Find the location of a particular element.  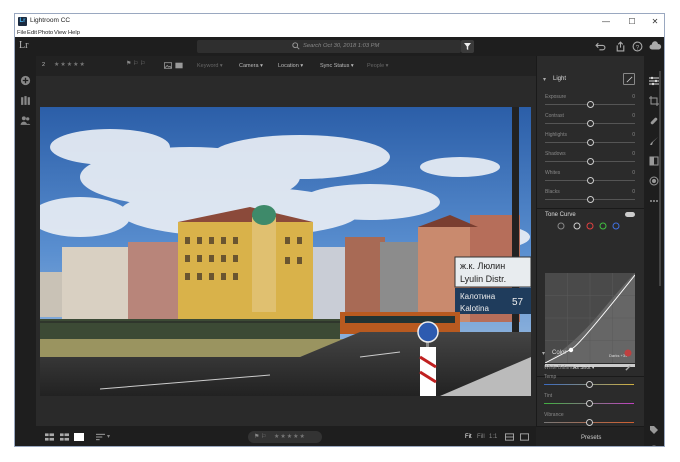

funnel-icon is located at coordinates (467, 46).